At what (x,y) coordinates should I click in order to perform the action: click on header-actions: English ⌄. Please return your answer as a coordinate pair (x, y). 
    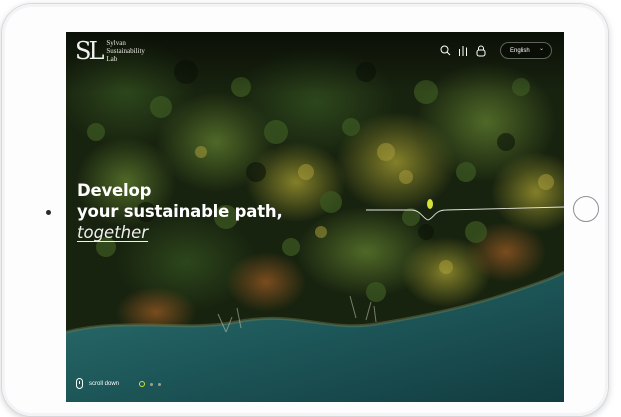
    Looking at the image, I should click on (495, 50).